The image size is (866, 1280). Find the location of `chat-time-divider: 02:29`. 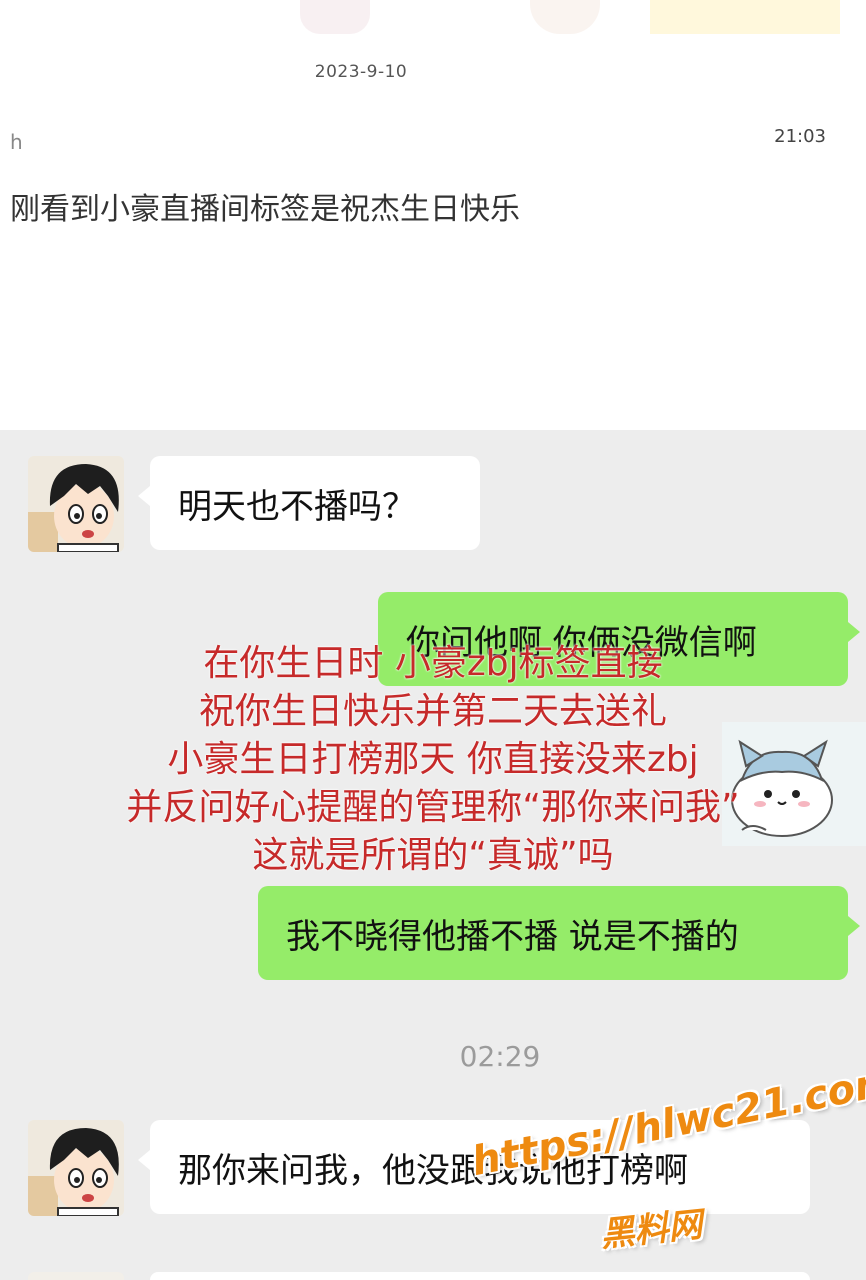

chat-time-divider: 02:29 is located at coordinates (500, 1056).